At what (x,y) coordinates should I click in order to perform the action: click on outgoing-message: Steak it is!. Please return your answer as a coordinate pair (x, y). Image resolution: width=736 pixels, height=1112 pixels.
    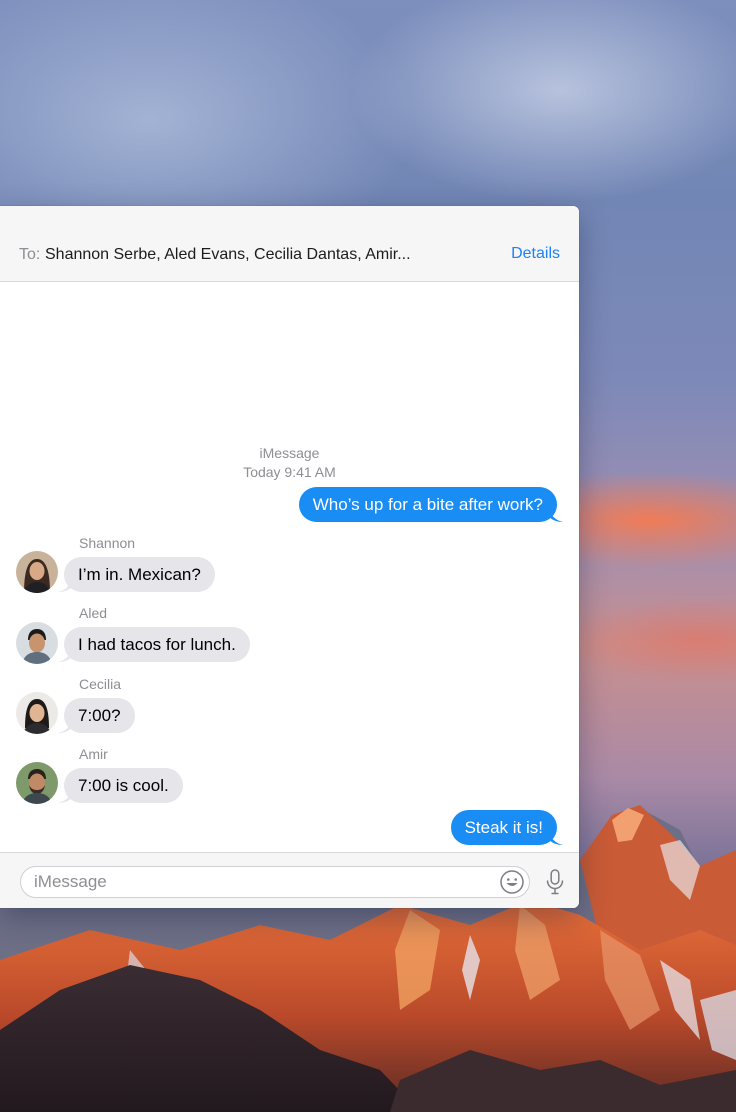
    Looking at the image, I should click on (506, 827).